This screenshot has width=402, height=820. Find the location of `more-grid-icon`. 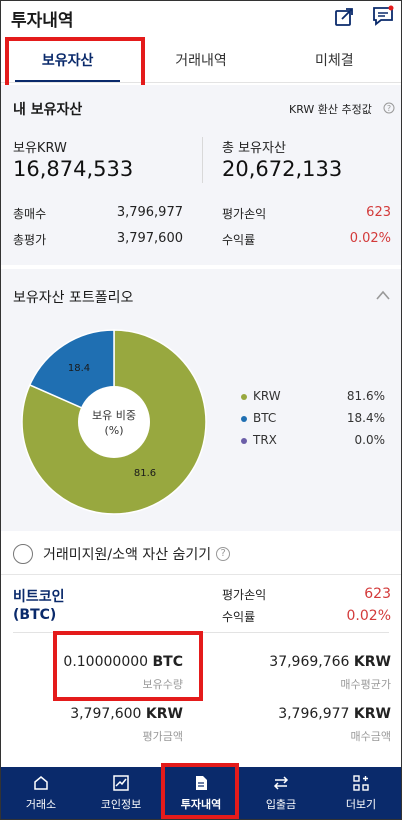

more-grid-icon is located at coordinates (361, 783).